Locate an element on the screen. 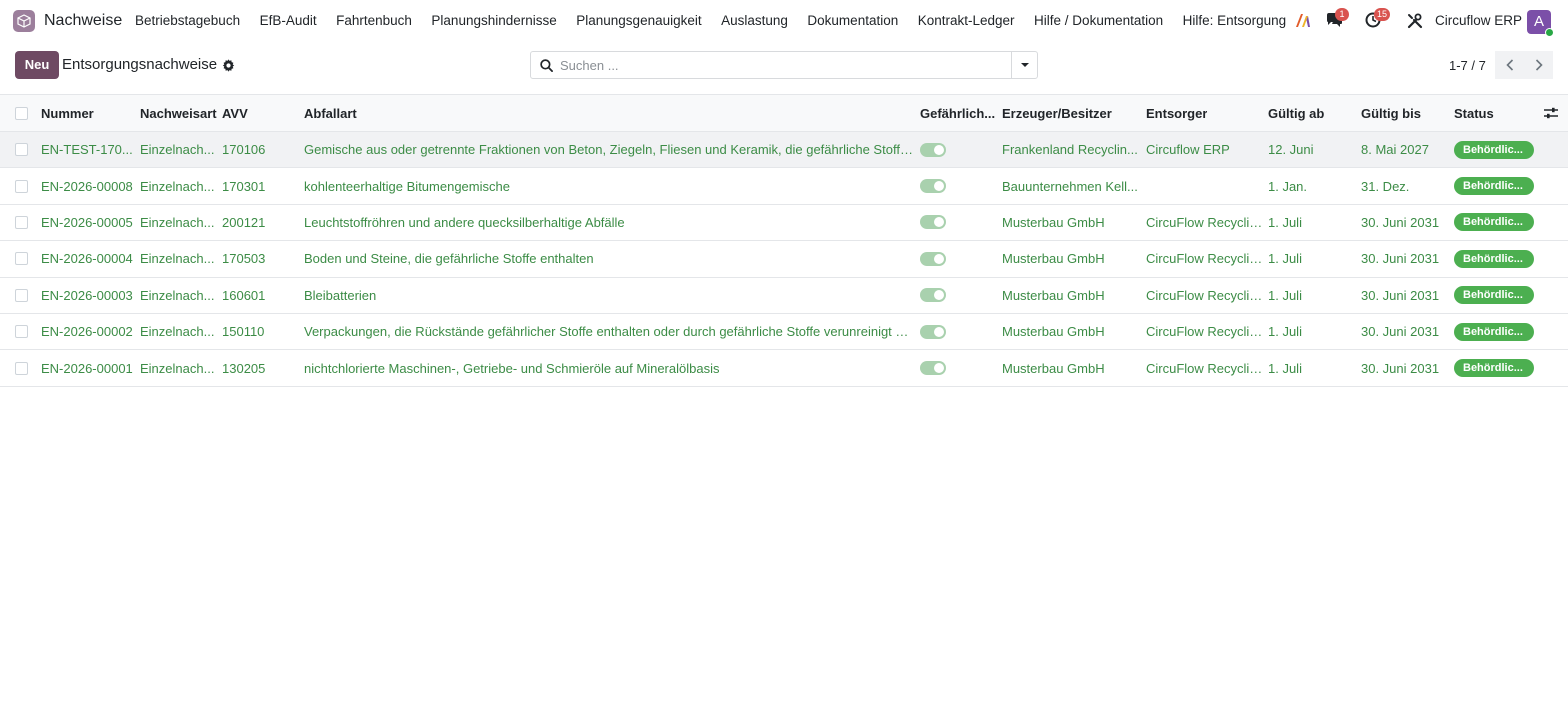 The height and width of the screenshot is (719, 1568). menu-item-fahrtenbuch: Fahrtenbuch is located at coordinates (374, 20).